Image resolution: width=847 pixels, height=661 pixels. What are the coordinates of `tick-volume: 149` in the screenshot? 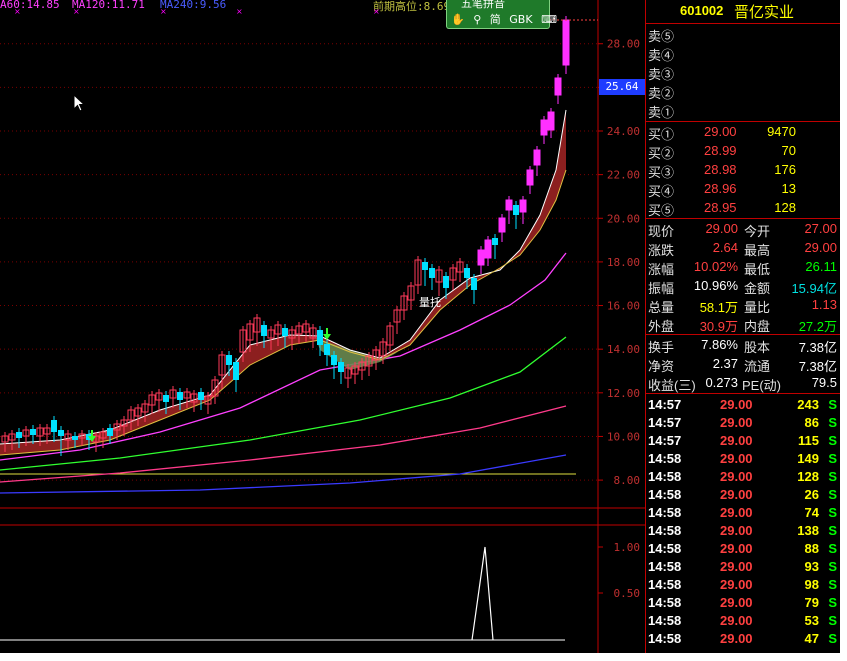 It's located at (808, 458).